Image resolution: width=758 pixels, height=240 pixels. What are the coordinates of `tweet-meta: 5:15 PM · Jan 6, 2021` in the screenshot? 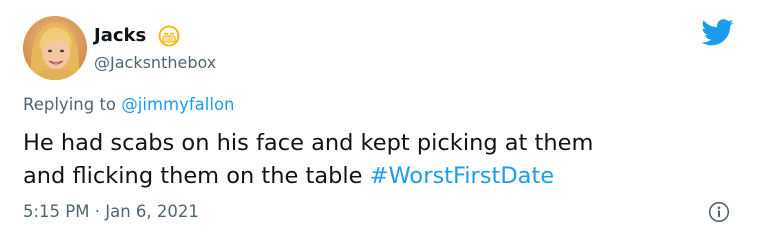 It's located at (111, 212).